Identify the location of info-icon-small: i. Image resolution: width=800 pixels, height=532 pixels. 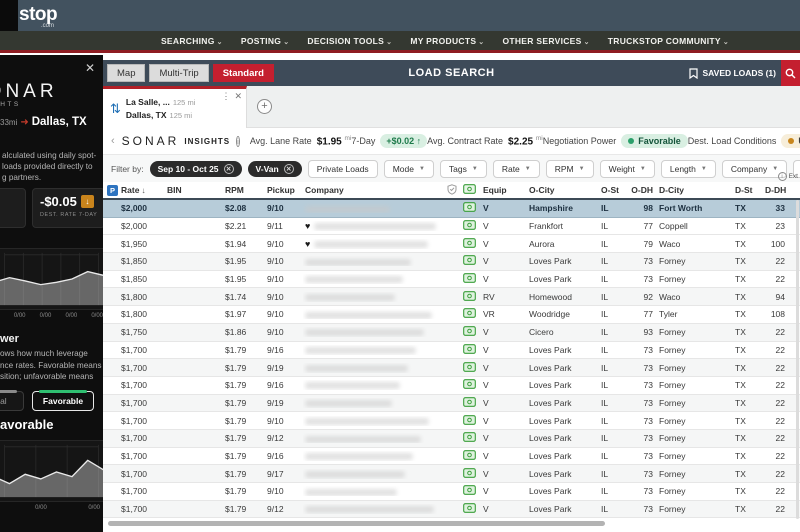
(782, 176).